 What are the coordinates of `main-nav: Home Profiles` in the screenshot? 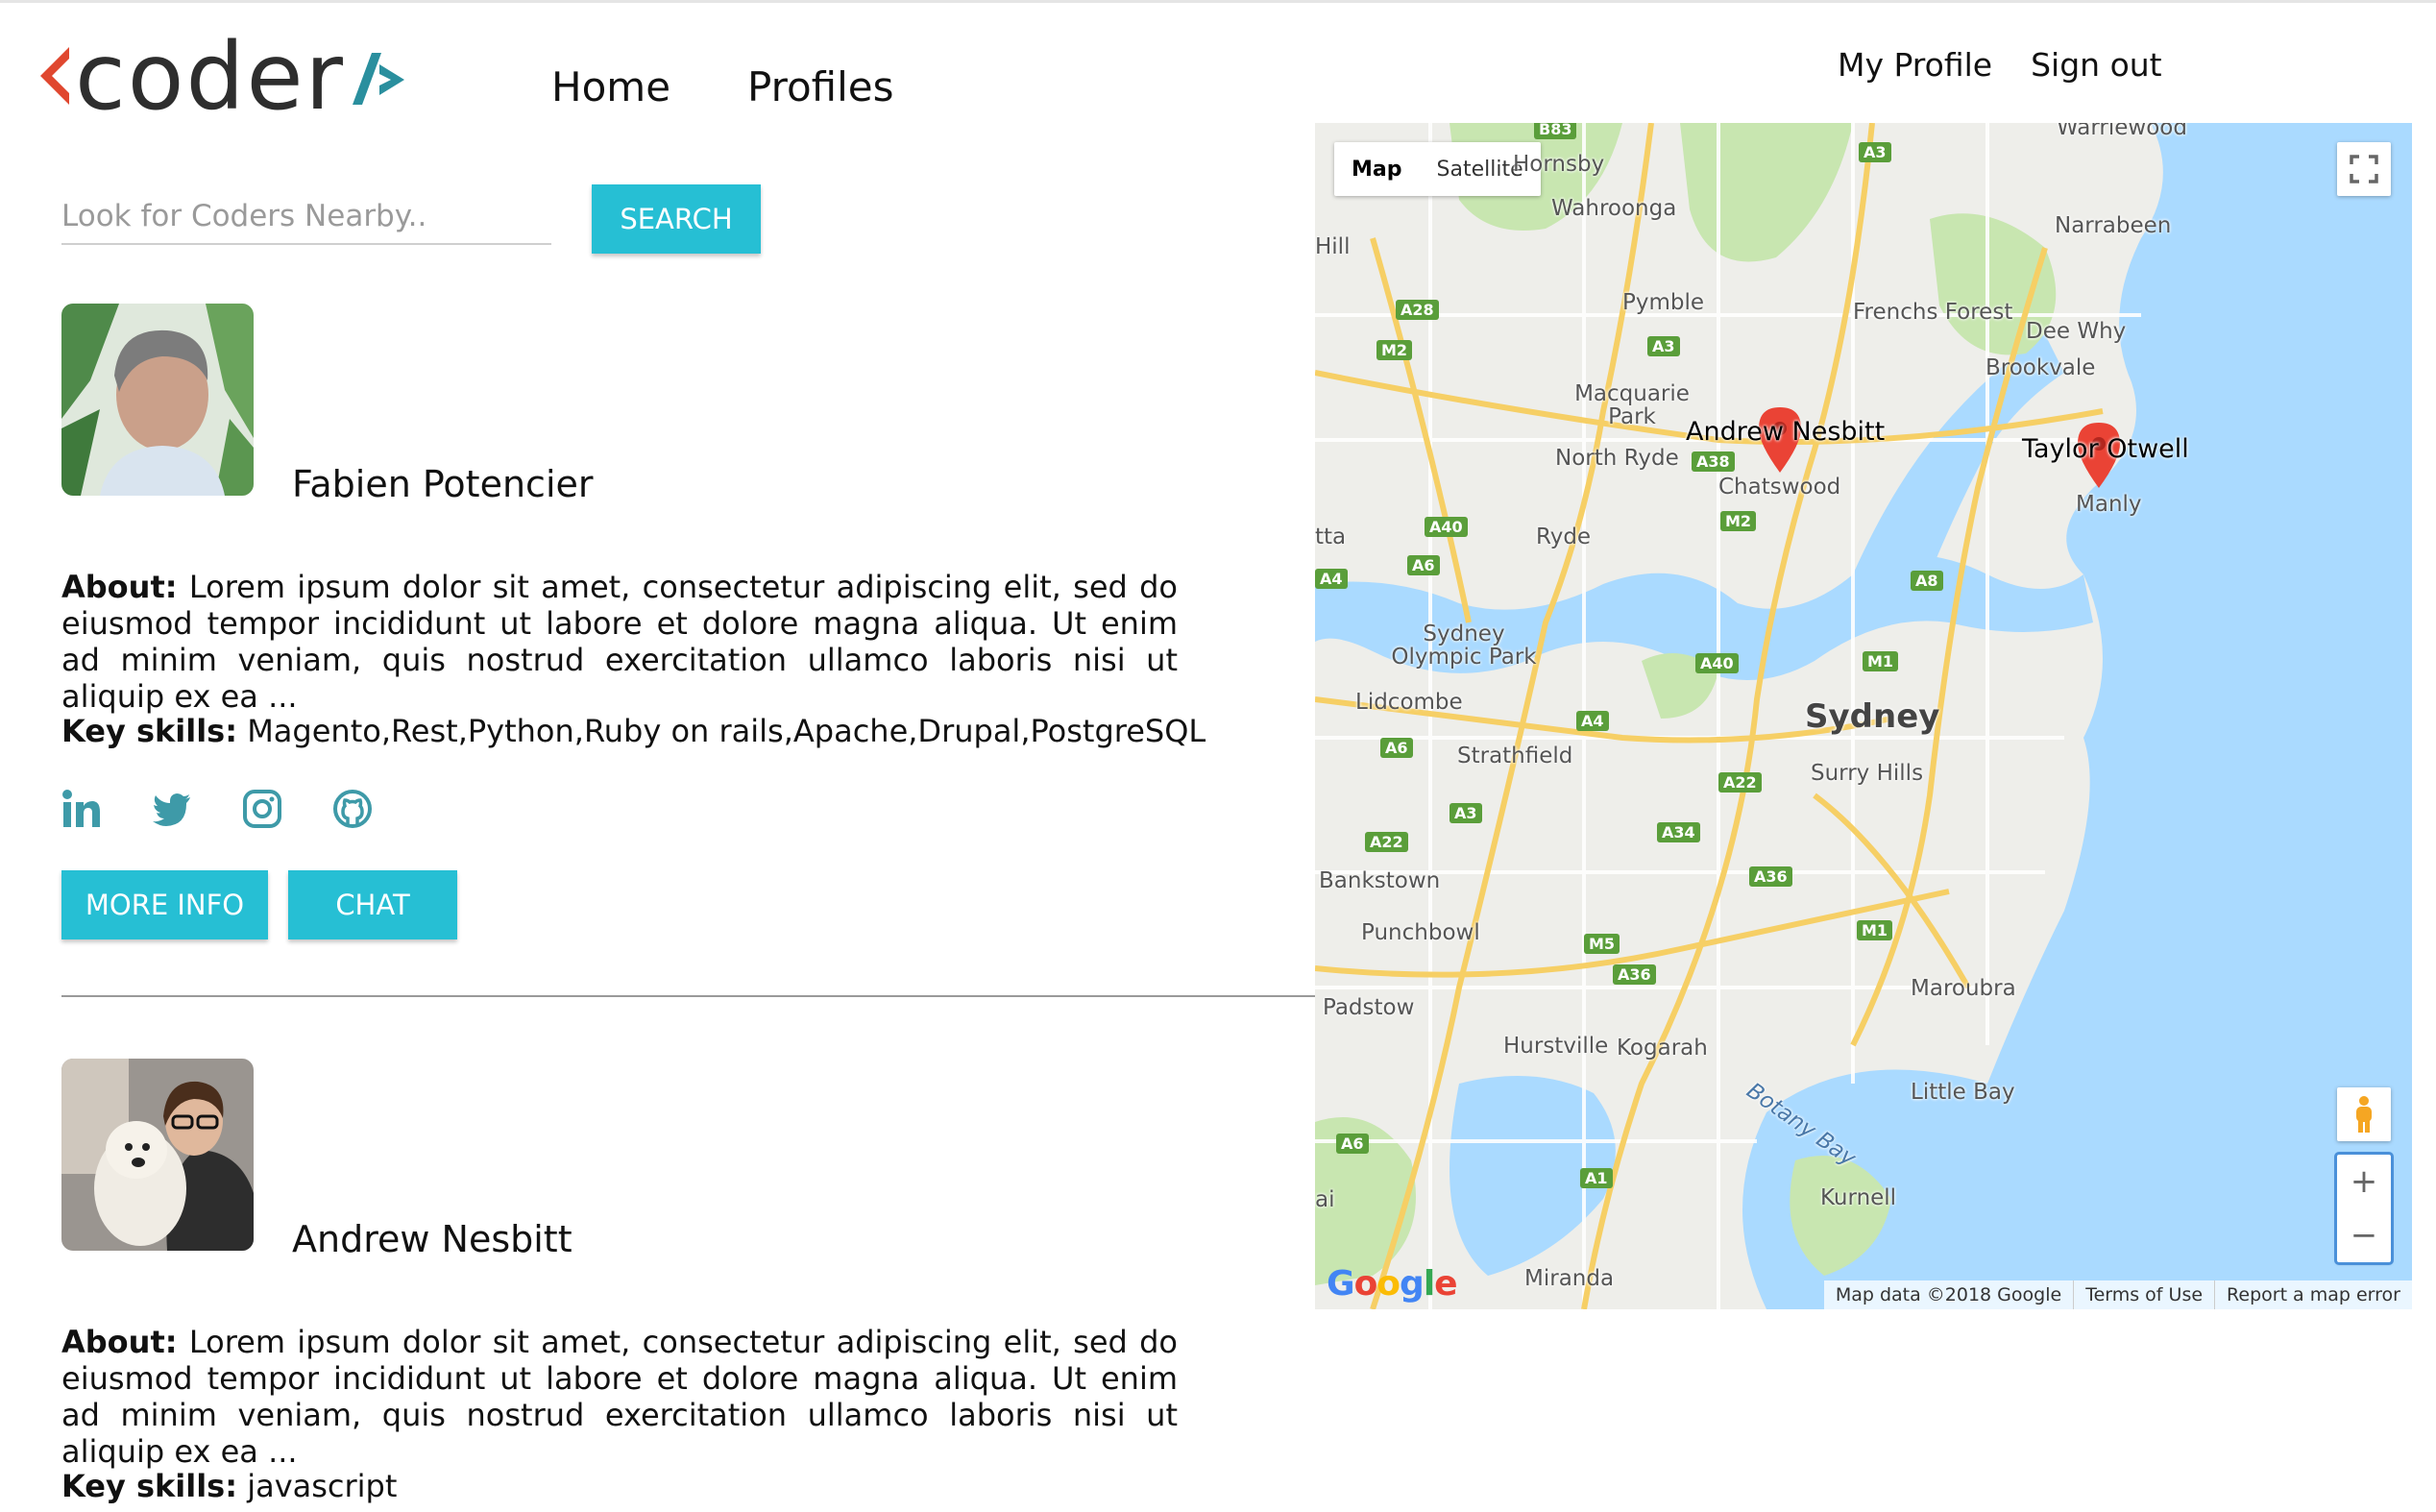 It's located at (723, 86).